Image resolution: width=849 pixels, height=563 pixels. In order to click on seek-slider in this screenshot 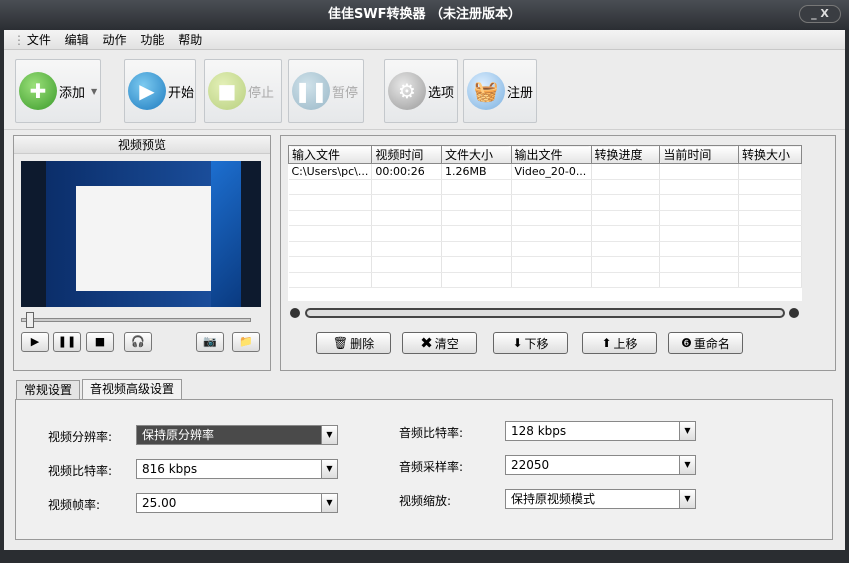, I will do `click(136, 320)`.